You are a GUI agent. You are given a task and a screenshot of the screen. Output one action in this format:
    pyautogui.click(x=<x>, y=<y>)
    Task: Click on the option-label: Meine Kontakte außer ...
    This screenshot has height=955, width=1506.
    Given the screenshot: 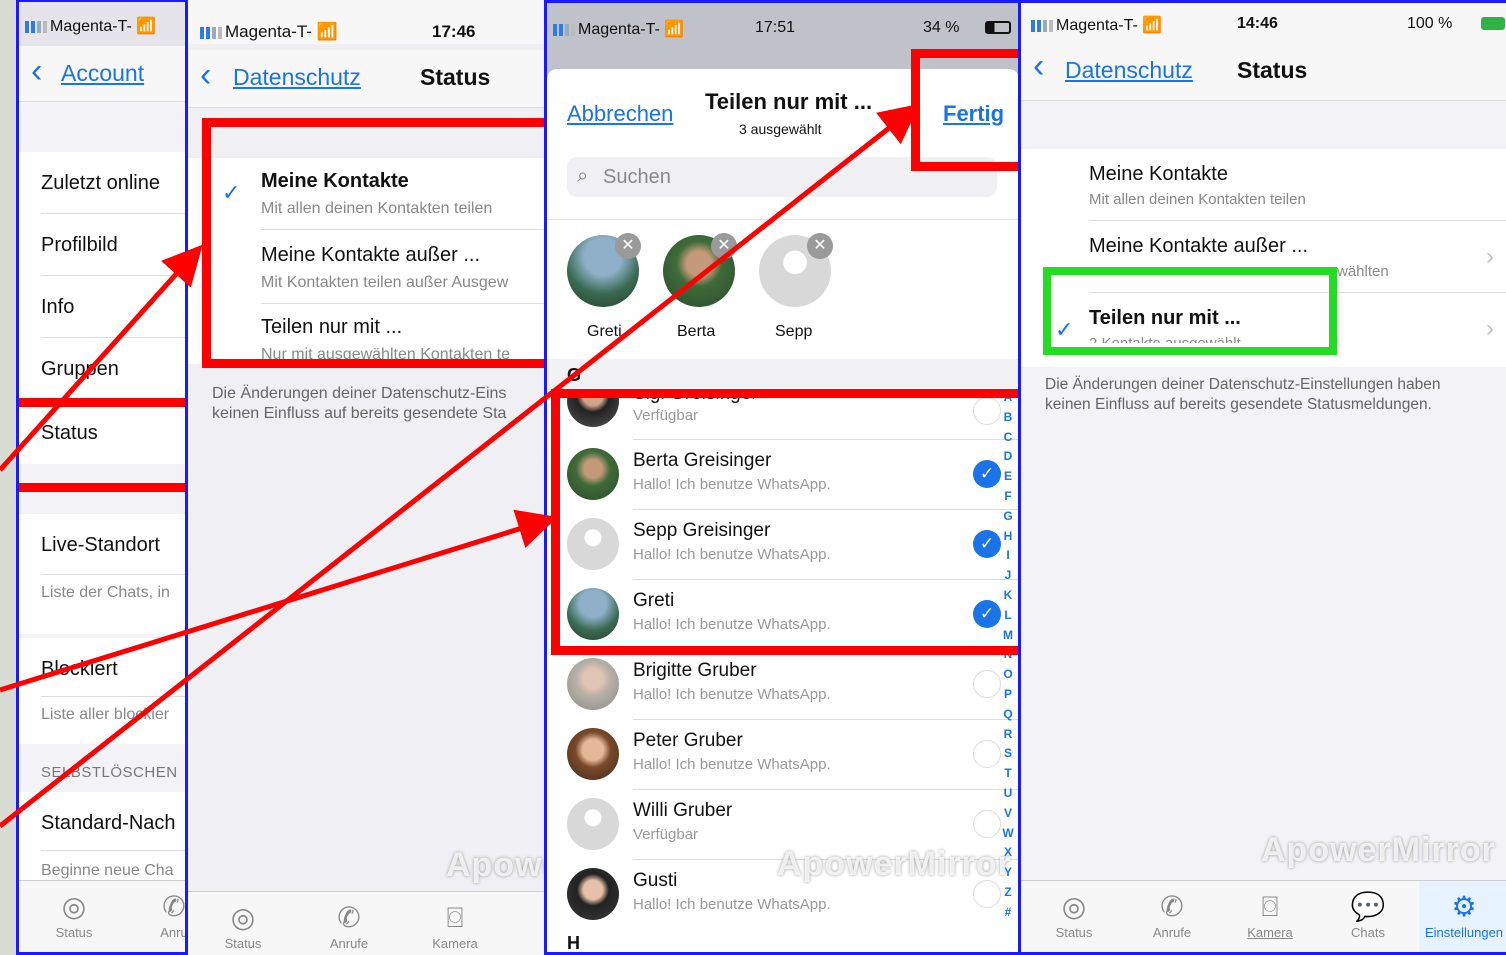 What is the action you would take?
    pyautogui.click(x=1199, y=246)
    